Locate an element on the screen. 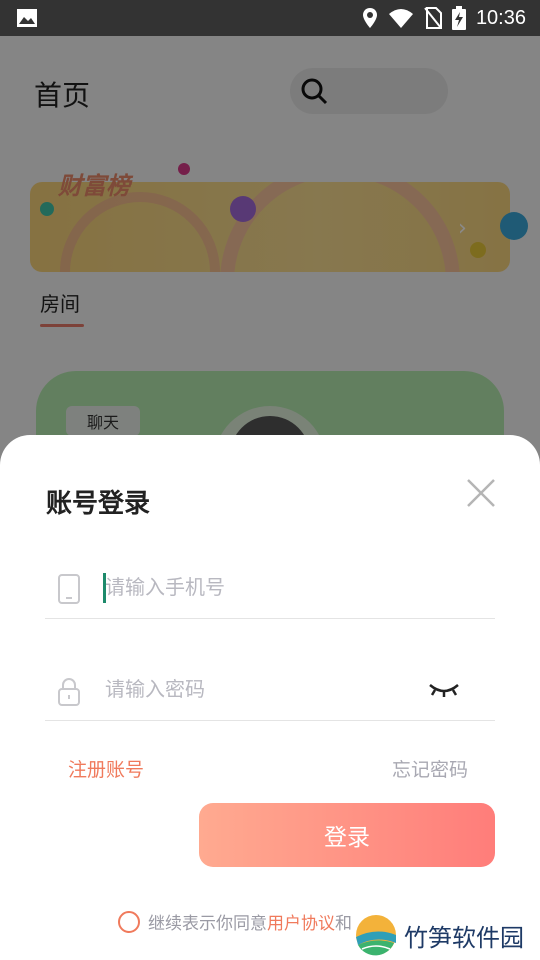 This screenshot has width=540, height=960. watermark-logo-icon is located at coordinates (376, 935).